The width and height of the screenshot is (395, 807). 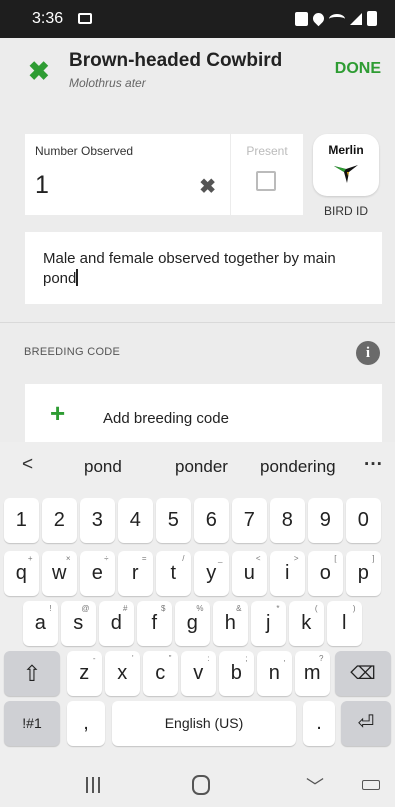 I want to click on key-5: 5, so click(x=173, y=520).